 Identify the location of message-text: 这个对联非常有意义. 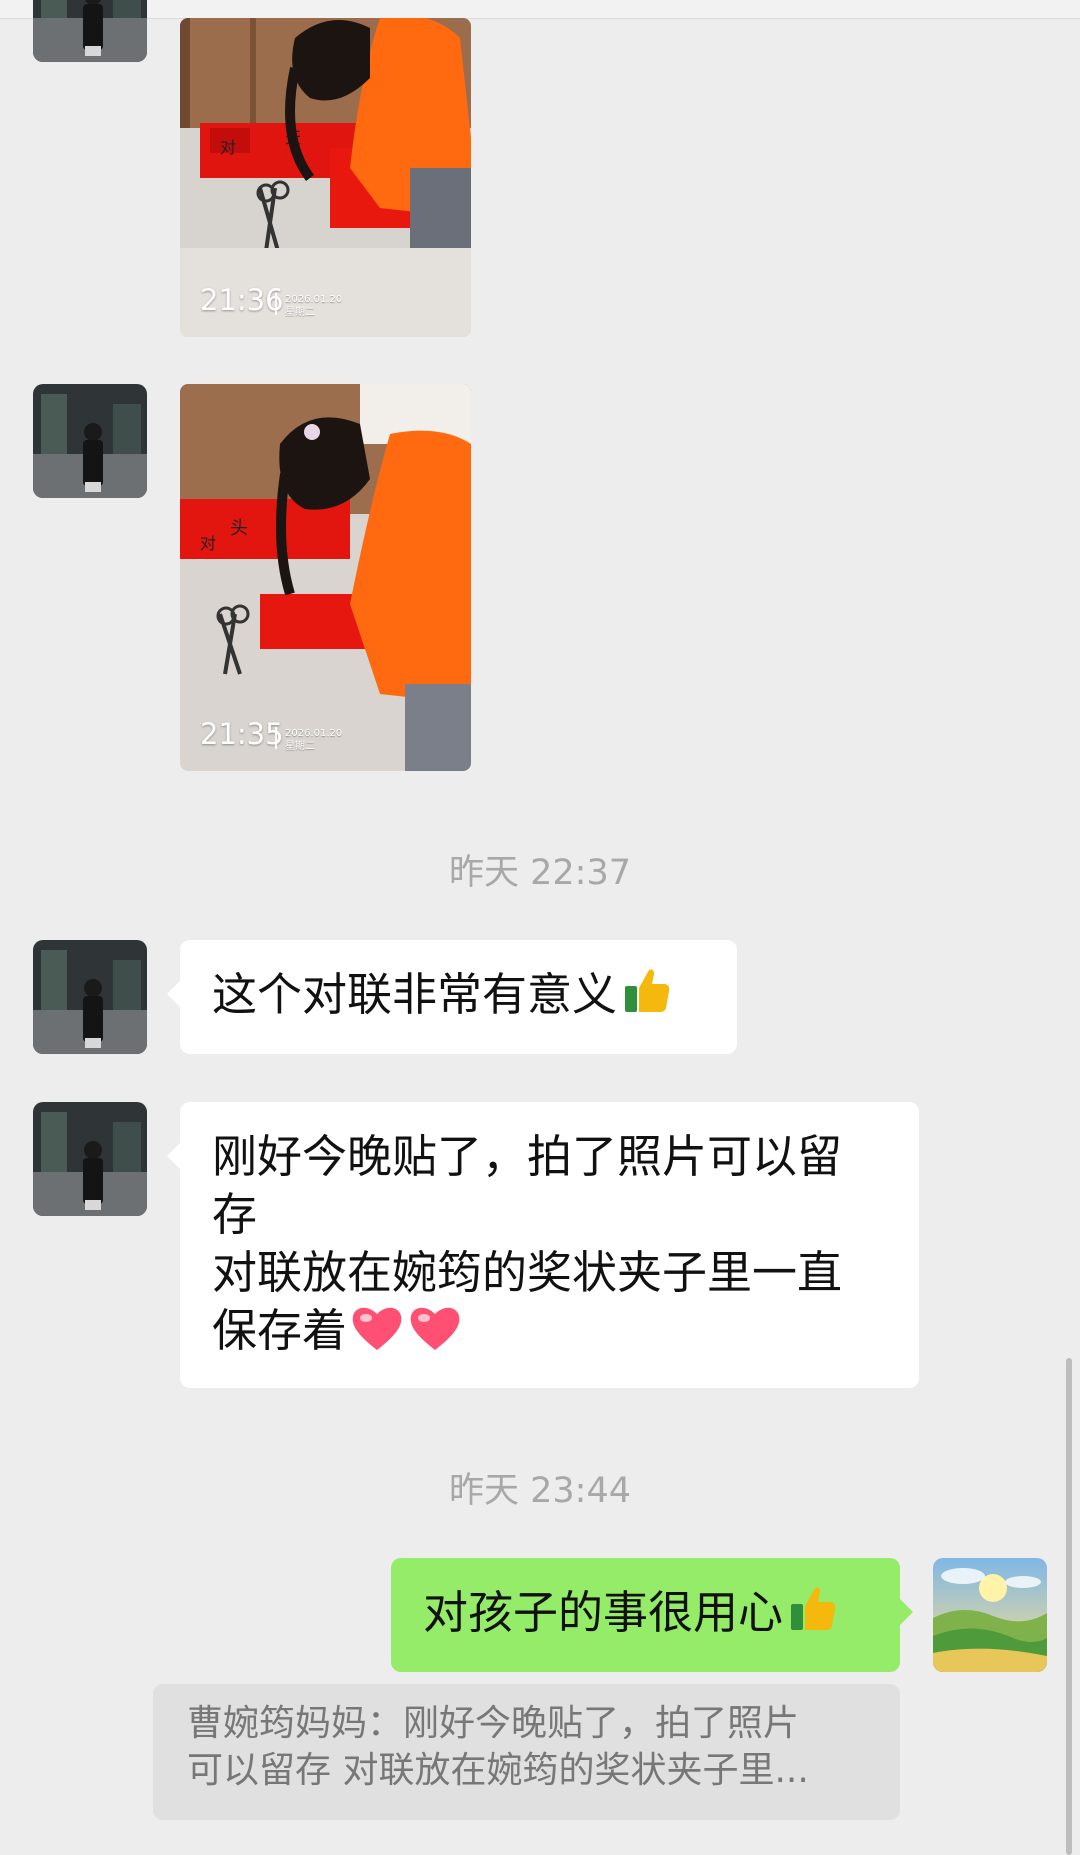
(415, 994).